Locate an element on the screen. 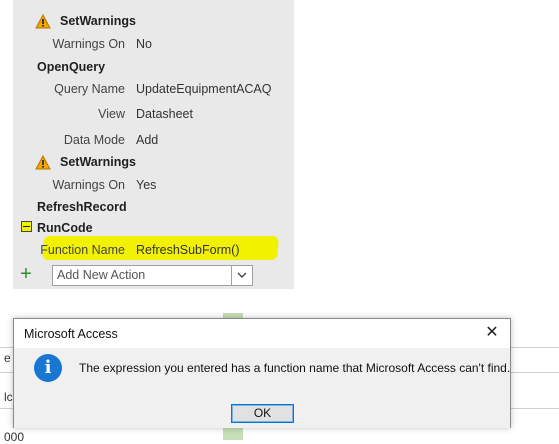 Image resolution: width=559 pixels, height=444 pixels. arg-value: Add is located at coordinates (147, 140).